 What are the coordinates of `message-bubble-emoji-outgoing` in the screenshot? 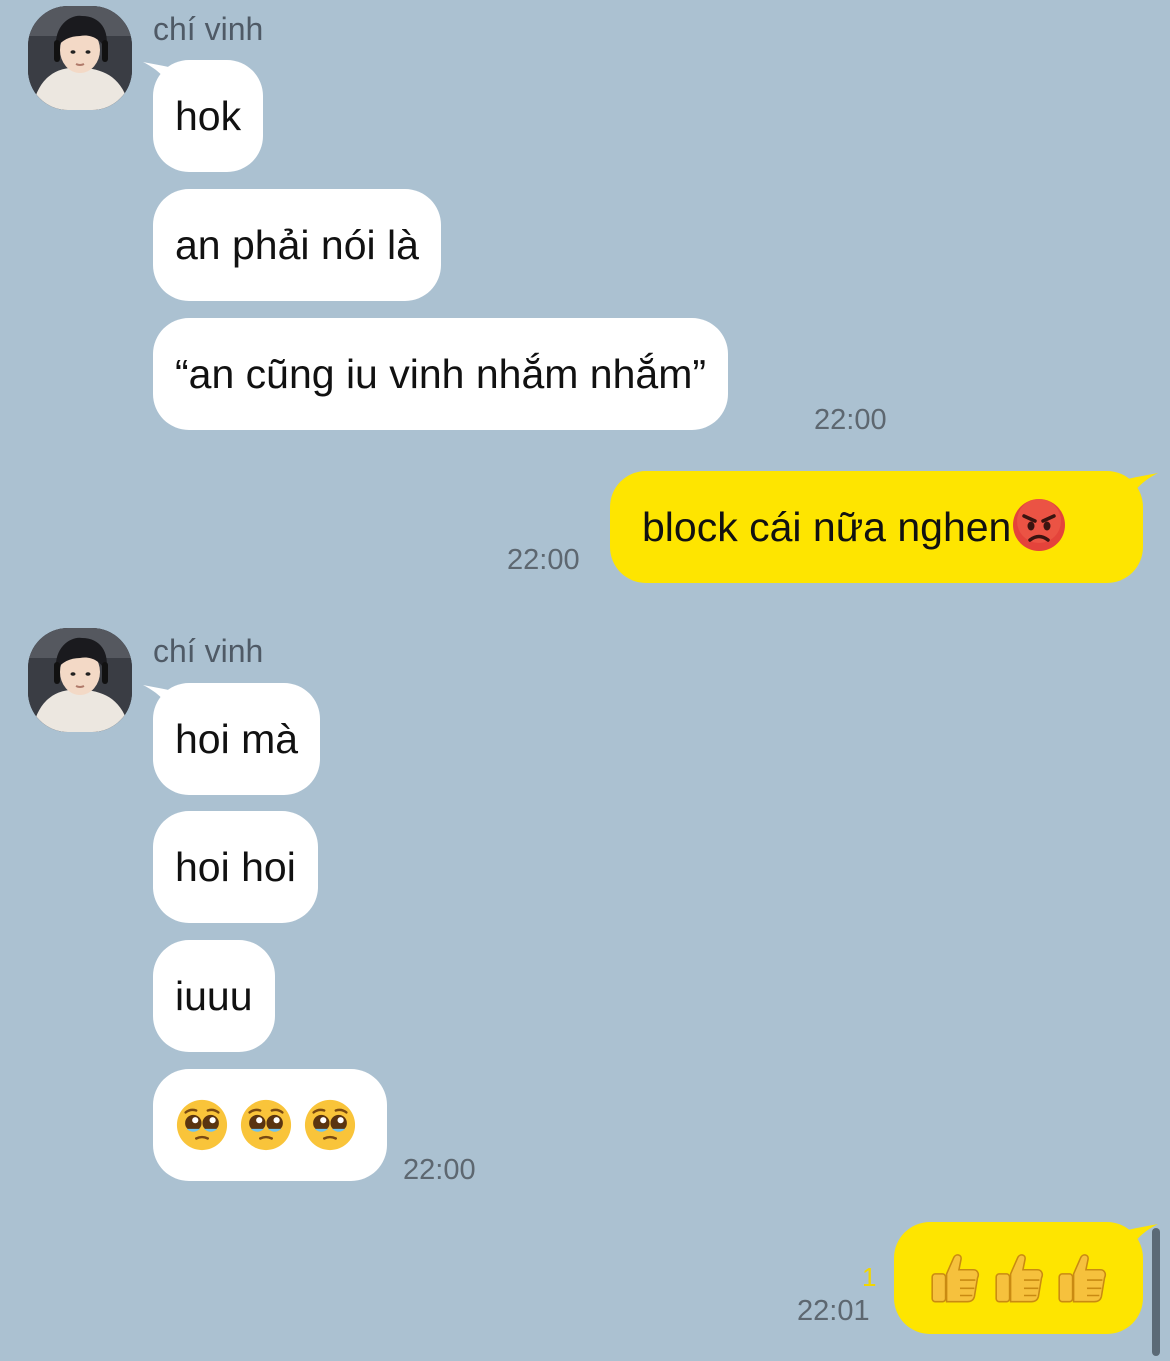 It's located at (1018, 1278).